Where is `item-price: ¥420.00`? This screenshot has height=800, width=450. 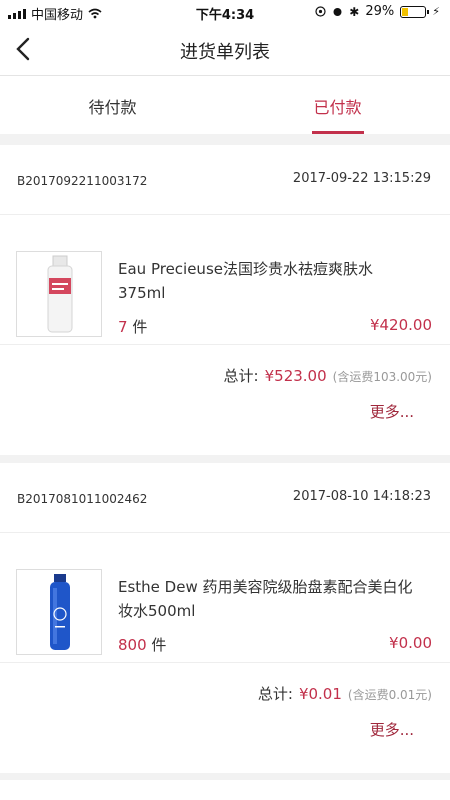 item-price: ¥420.00 is located at coordinates (400, 325).